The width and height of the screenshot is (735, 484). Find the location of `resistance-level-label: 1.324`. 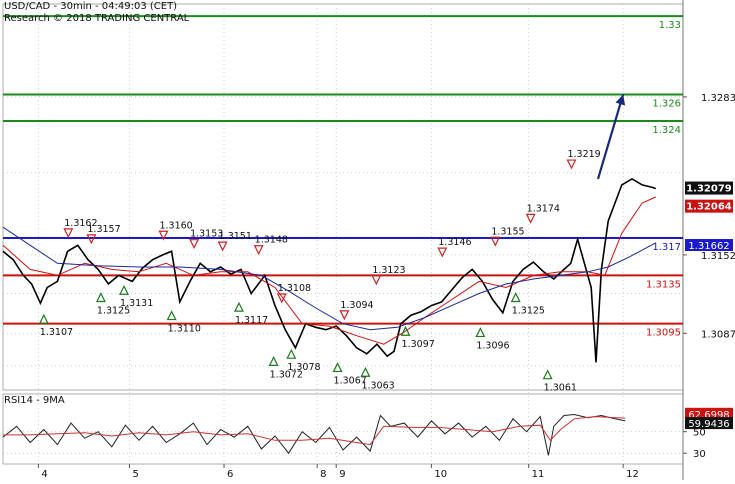

resistance-level-label: 1.324 is located at coordinates (666, 130).